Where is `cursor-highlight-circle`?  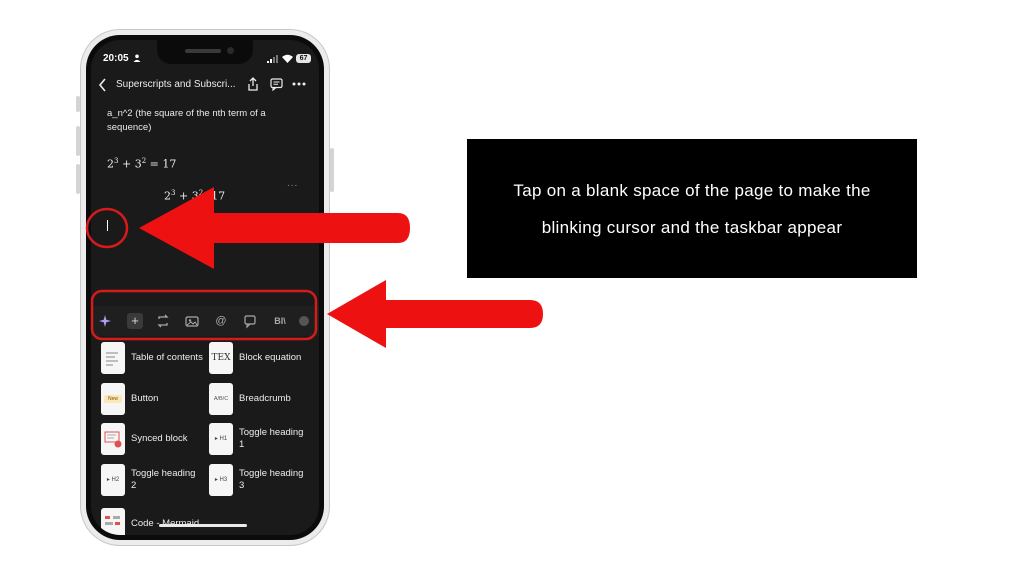
cursor-highlight-circle is located at coordinates (107, 228).